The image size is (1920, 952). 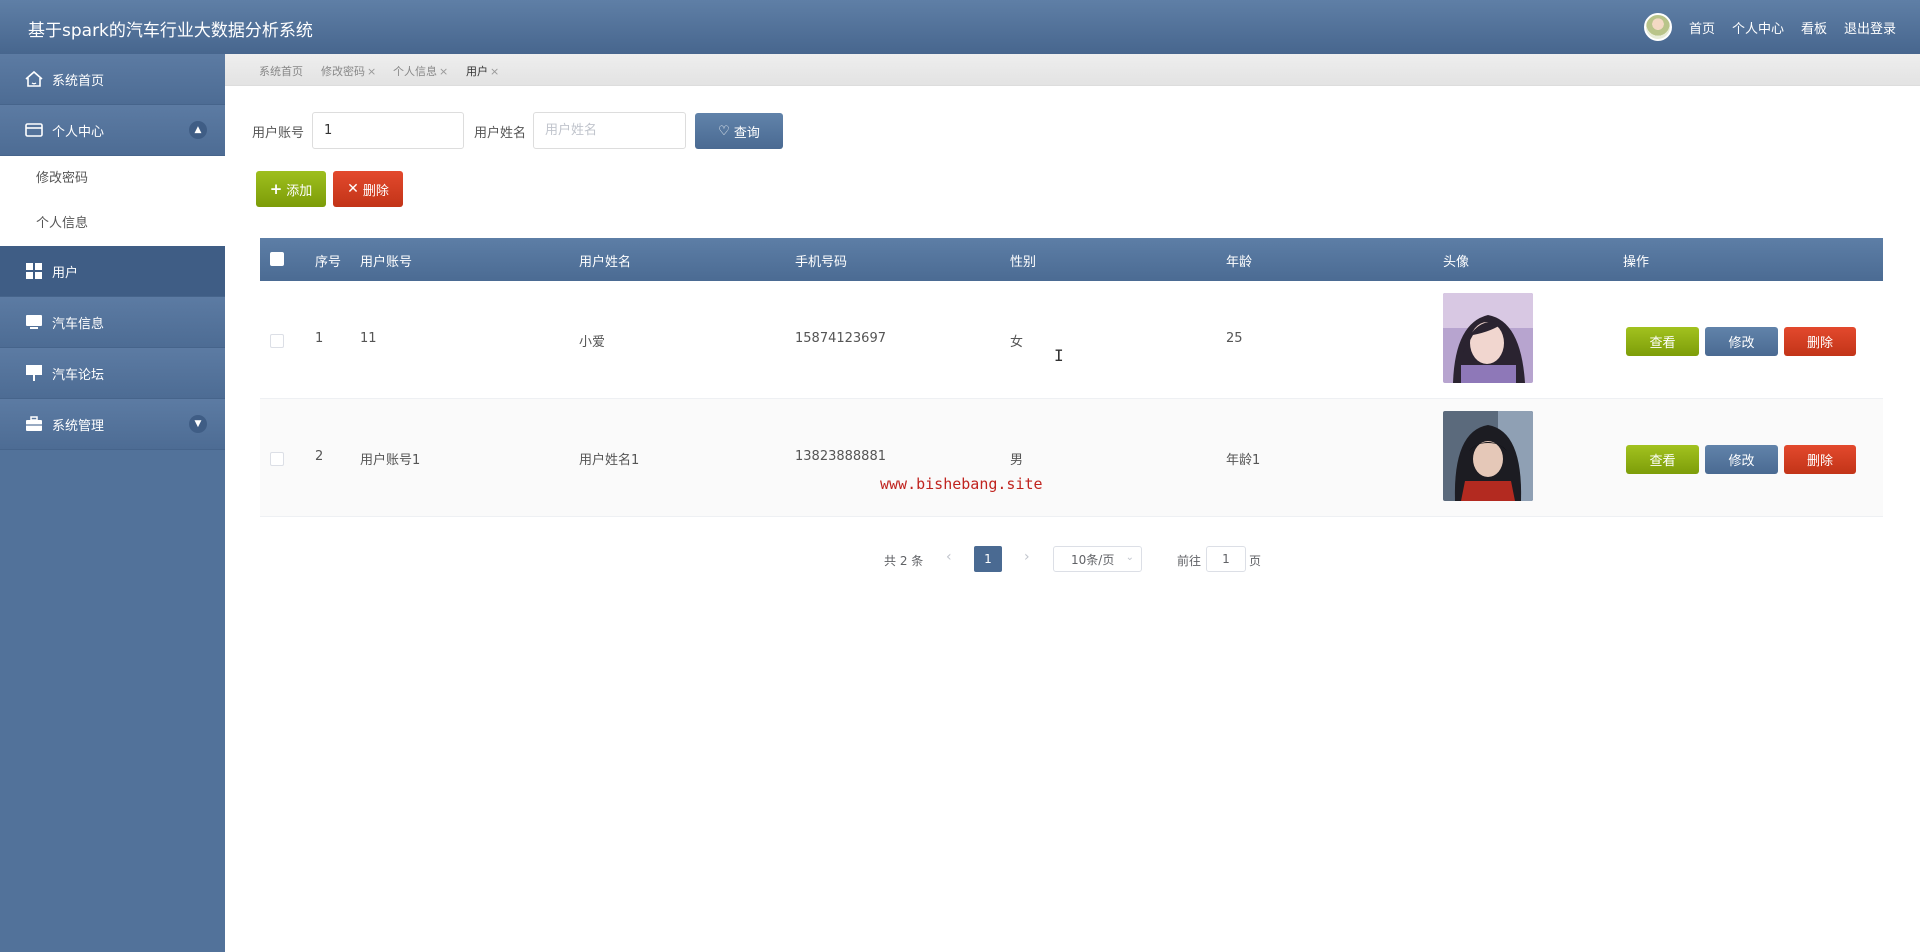 What do you see at coordinates (78, 375) in the screenshot?
I see `sidebar-item-label: 汽车论坛` at bounding box center [78, 375].